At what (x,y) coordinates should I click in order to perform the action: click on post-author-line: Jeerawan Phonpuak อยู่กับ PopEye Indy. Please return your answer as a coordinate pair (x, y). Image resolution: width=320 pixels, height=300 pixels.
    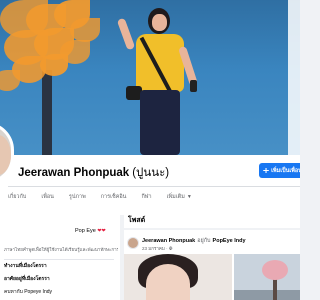
    Looking at the image, I should click on (194, 241).